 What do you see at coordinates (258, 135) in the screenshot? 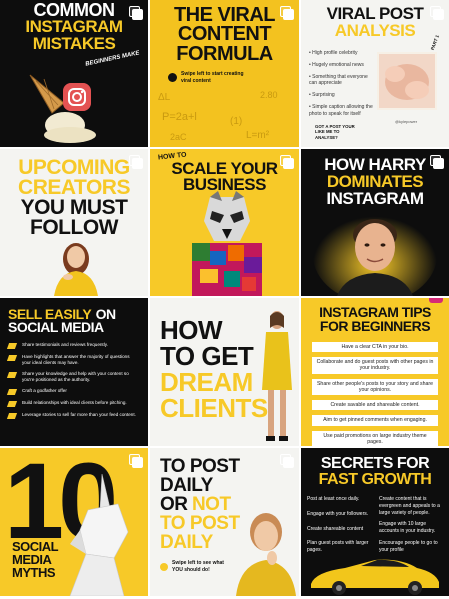
I see `svg-text: L=m²` at bounding box center [258, 135].